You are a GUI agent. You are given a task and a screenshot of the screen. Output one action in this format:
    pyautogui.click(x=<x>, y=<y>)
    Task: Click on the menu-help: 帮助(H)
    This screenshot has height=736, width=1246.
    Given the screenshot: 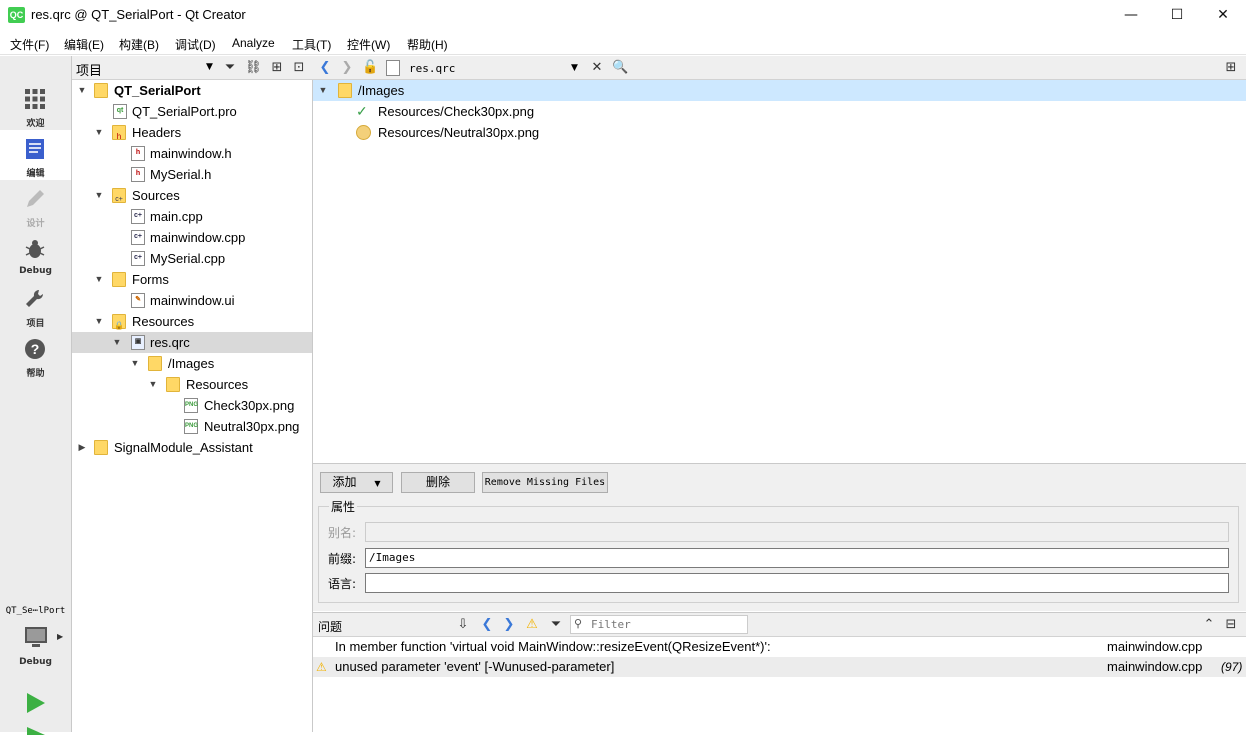 What is the action you would take?
    pyautogui.click(x=427, y=44)
    